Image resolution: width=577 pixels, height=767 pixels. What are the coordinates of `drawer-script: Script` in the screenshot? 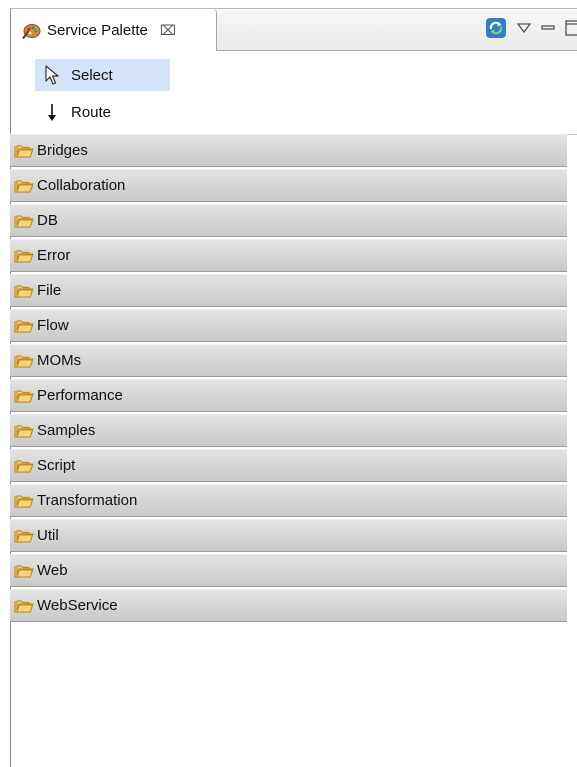 It's located at (288, 465).